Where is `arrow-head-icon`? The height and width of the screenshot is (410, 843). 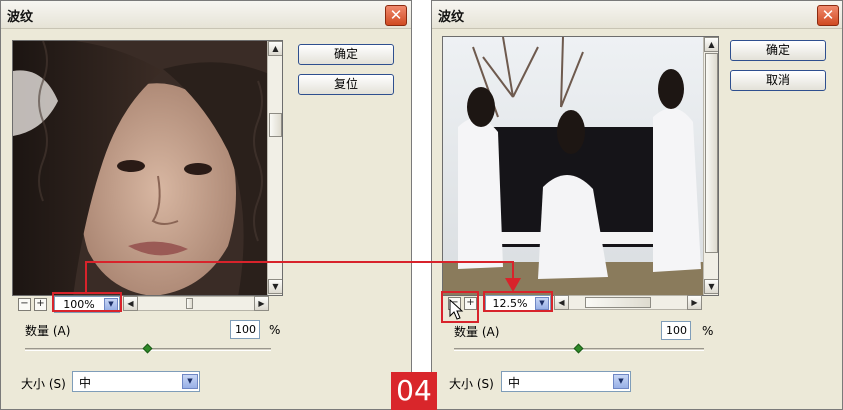
arrow-head-icon is located at coordinates (513, 285).